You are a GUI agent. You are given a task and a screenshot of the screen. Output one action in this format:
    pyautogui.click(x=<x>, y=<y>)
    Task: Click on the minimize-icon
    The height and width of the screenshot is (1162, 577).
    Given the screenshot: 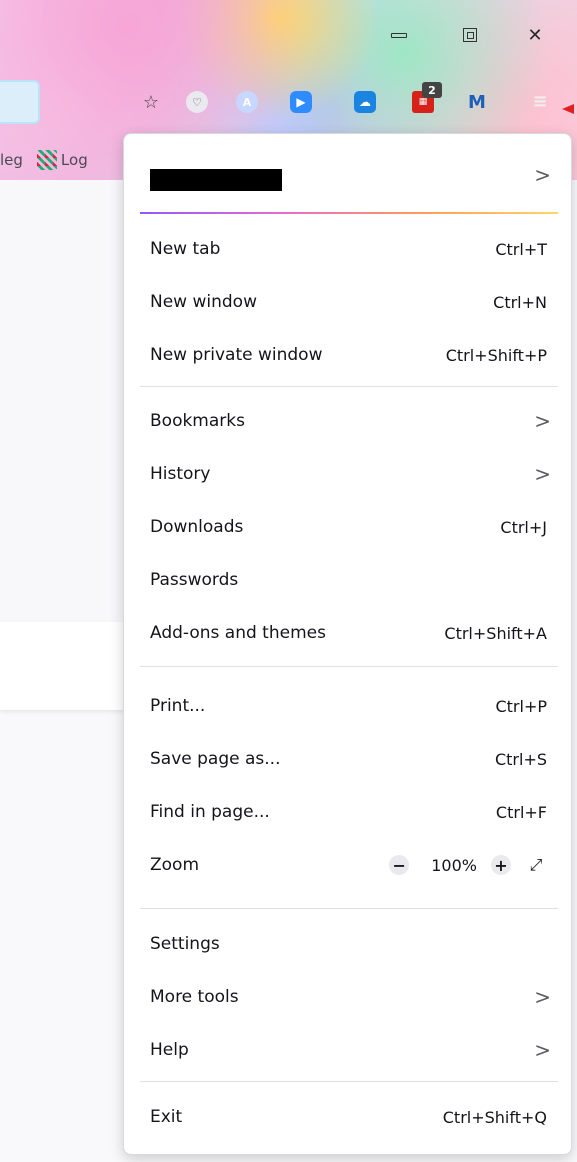 What is the action you would take?
    pyautogui.click(x=399, y=35)
    